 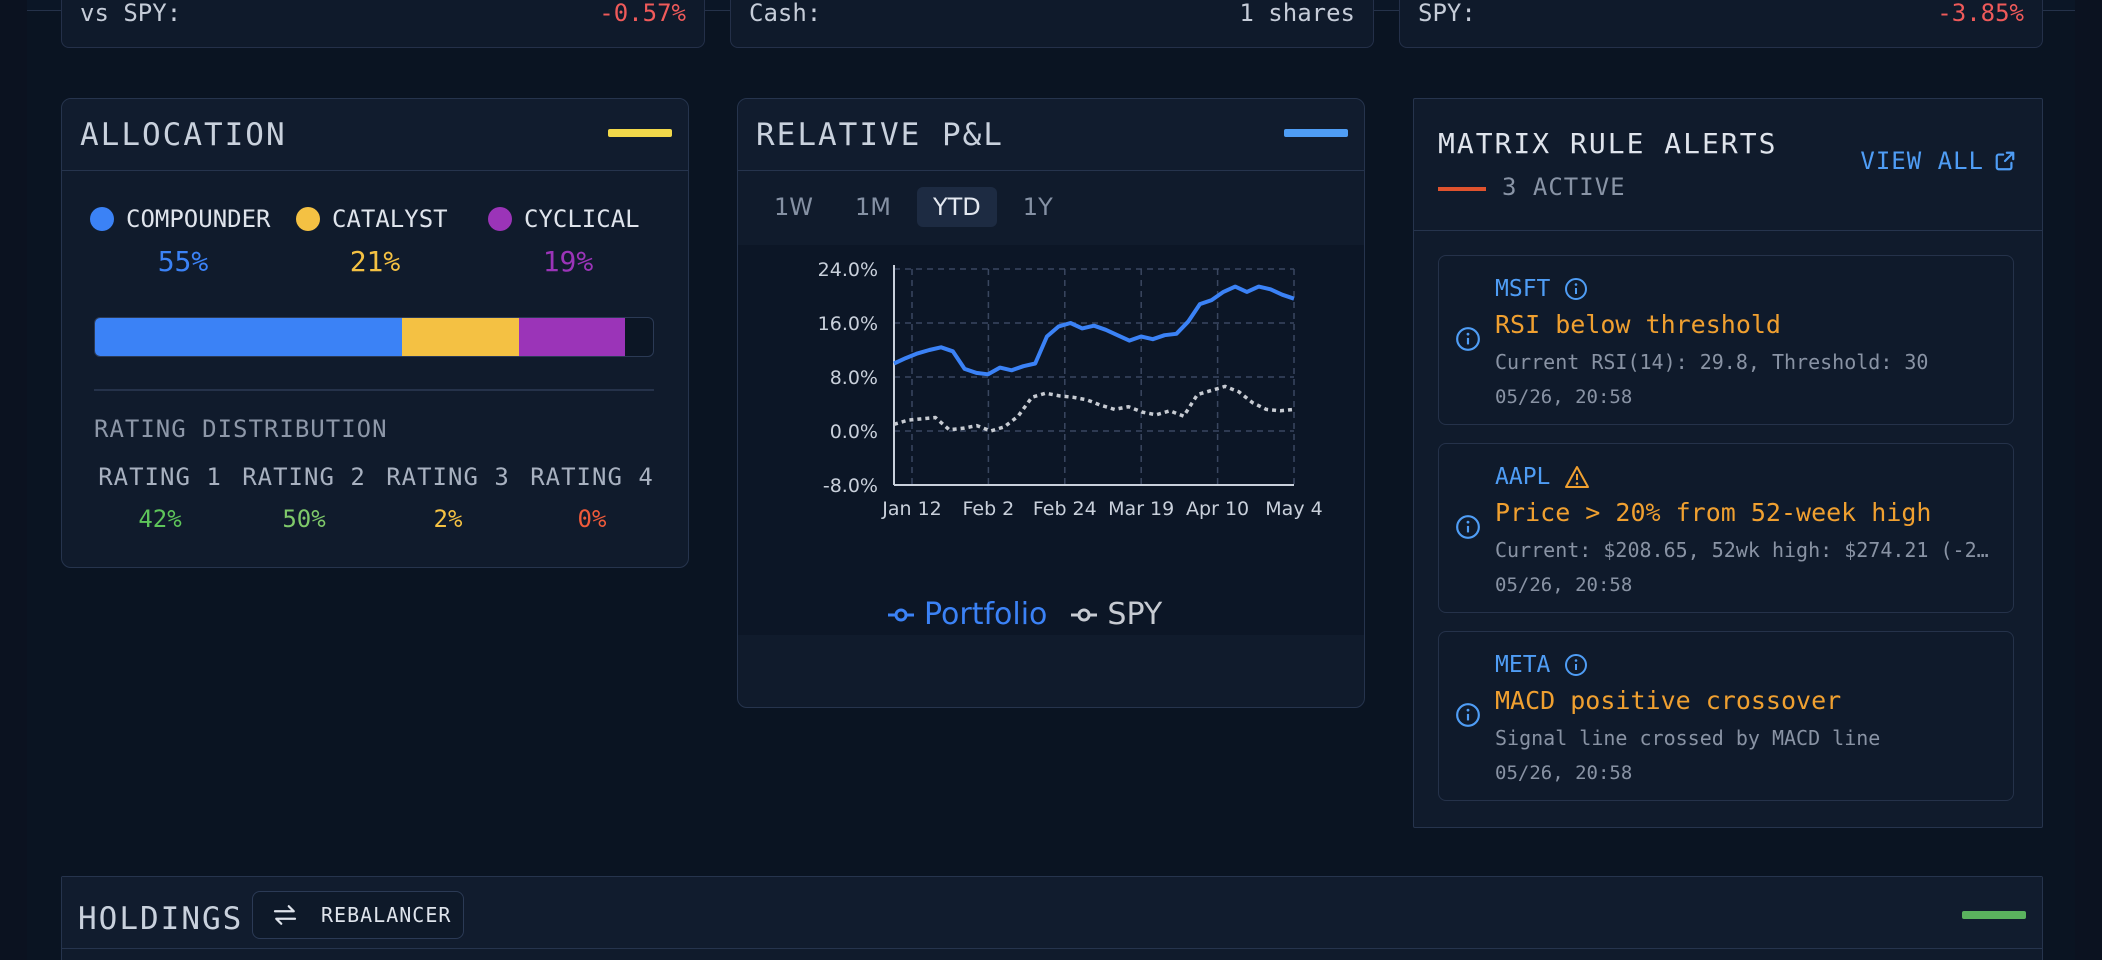 I want to click on legend-portfolio: Portfolio, so click(x=966, y=614).